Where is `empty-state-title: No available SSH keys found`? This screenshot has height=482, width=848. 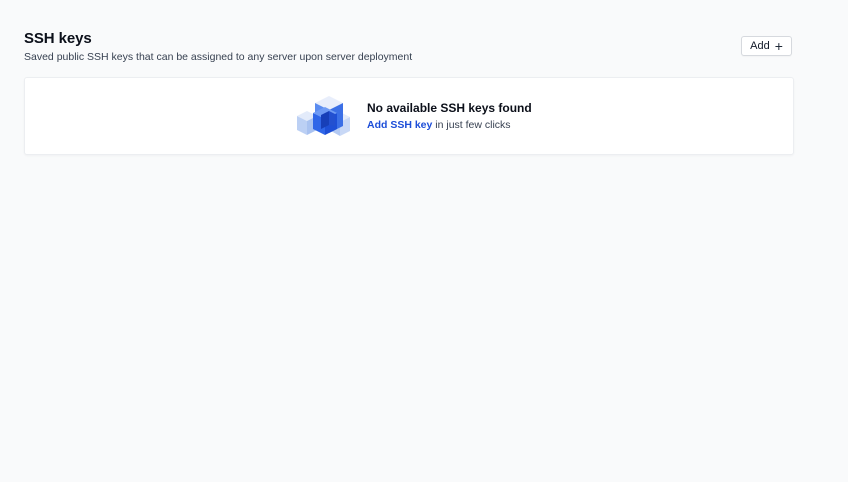 empty-state-title: No available SSH keys found is located at coordinates (449, 108).